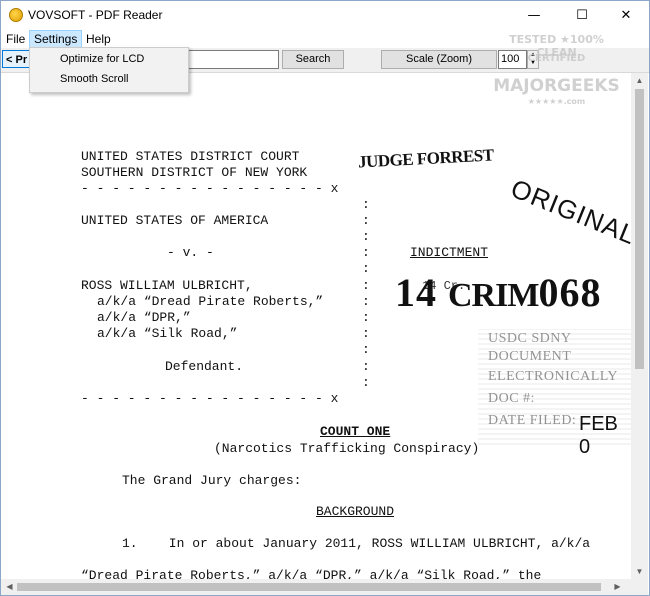 Image resolution: width=650 pixels, height=596 pixels. Describe the element at coordinates (95, 15) in the screenshot. I see `window-title: VOVSOFT - PDF Reader` at that location.